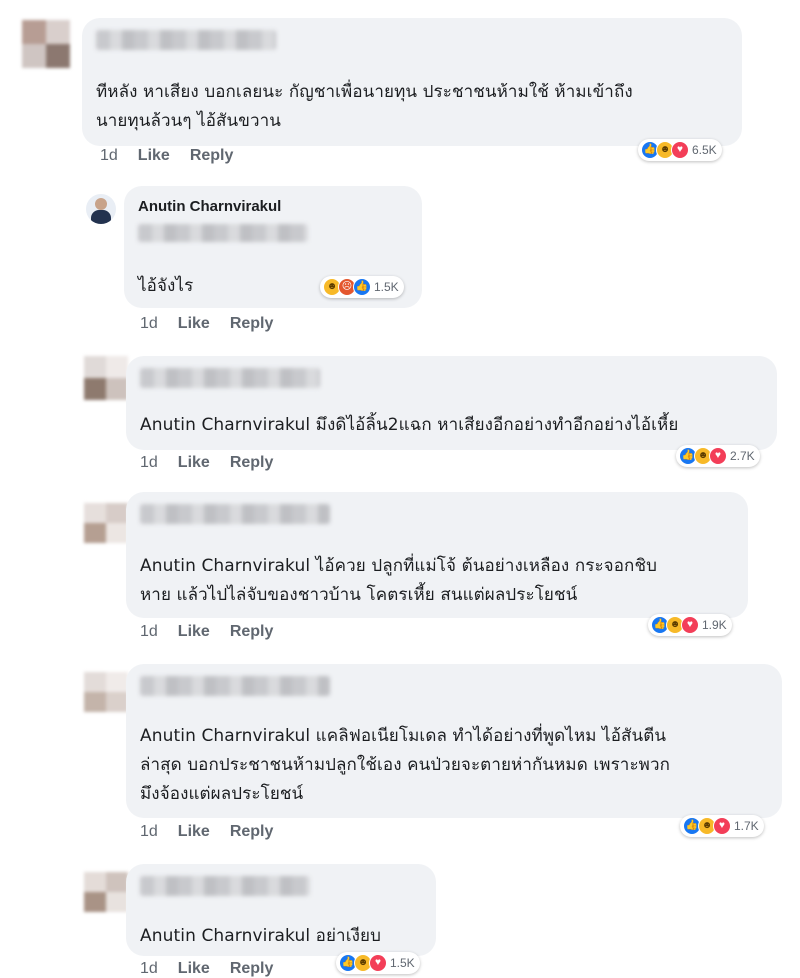 Image resolution: width=800 pixels, height=978 pixels. I want to click on blurred-mention, so click(223, 233).